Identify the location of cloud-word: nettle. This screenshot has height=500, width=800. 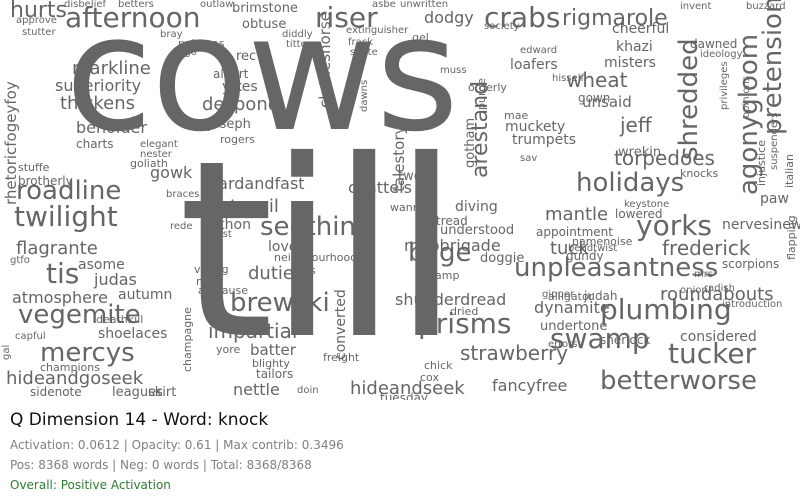
(256, 389).